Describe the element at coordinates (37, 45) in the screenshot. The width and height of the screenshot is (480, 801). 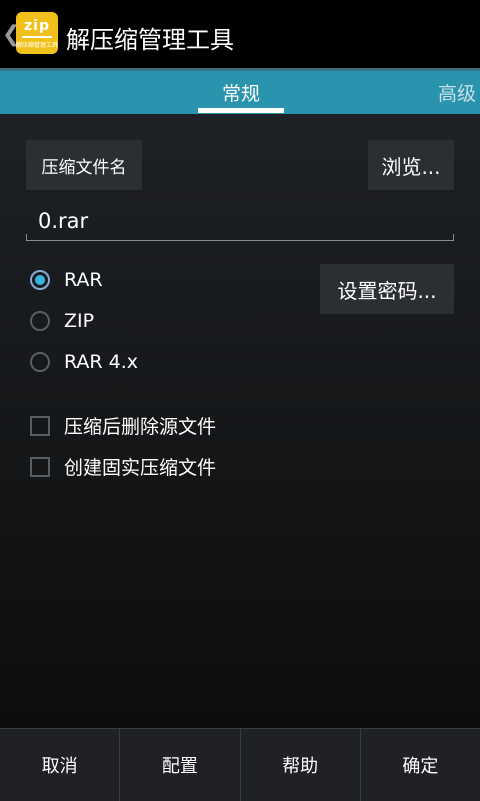
I see `zip-icon-subtext: 解压缩管理工具` at that location.